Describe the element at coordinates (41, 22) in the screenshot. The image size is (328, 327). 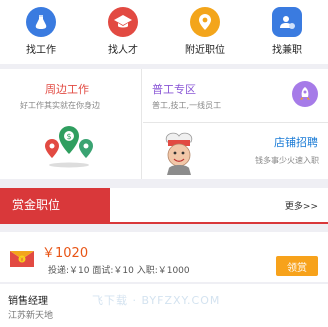
I see `bottle-icon` at that location.